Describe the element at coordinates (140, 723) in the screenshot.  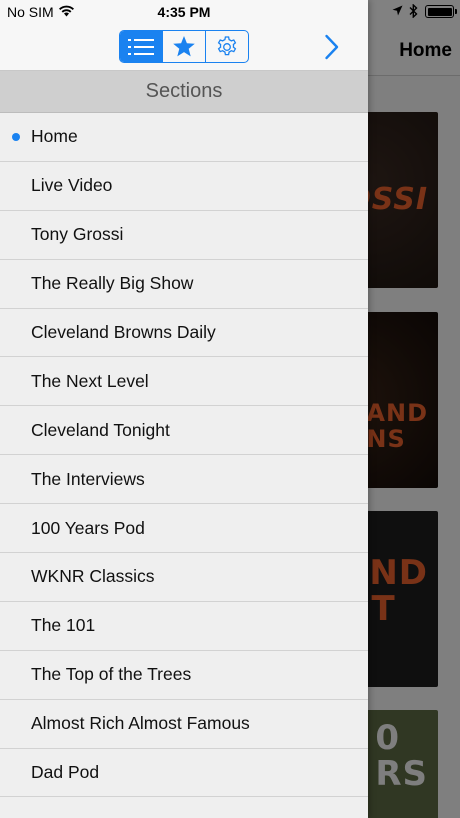
I see `list-item-label: Almost Rich Almost Famous` at that location.